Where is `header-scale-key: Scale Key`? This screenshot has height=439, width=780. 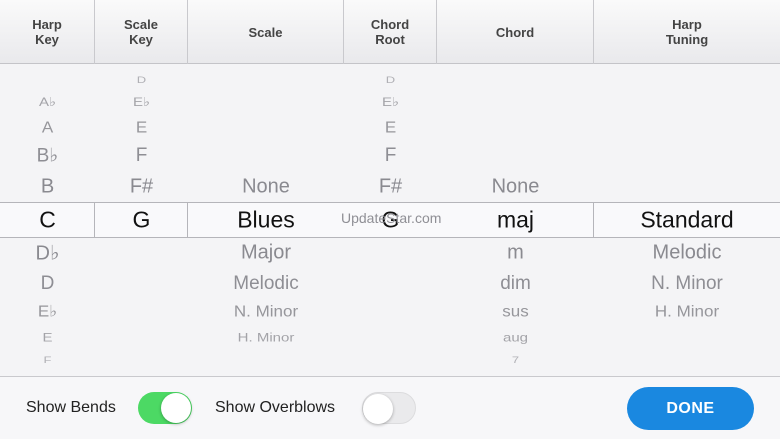 header-scale-key: Scale Key is located at coordinates (141, 32).